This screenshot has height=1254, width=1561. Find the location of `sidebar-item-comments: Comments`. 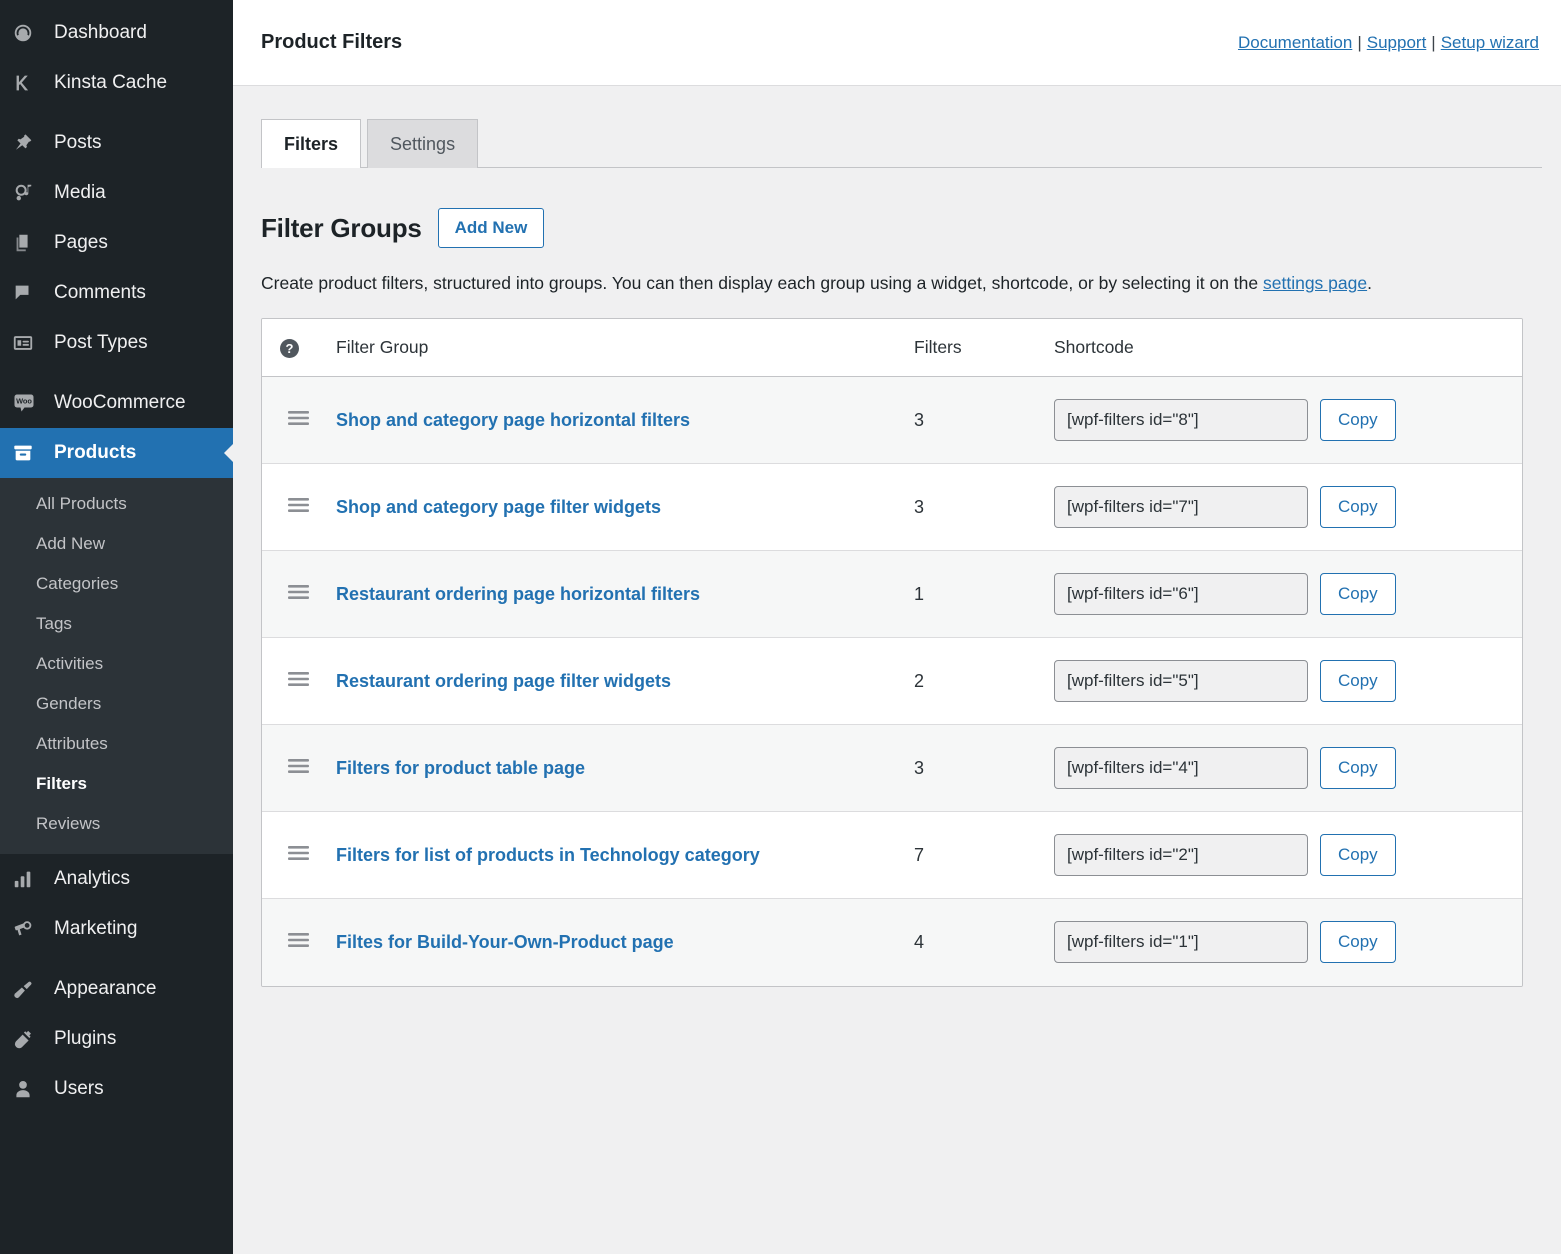

sidebar-item-comments: Comments is located at coordinates (116, 293).